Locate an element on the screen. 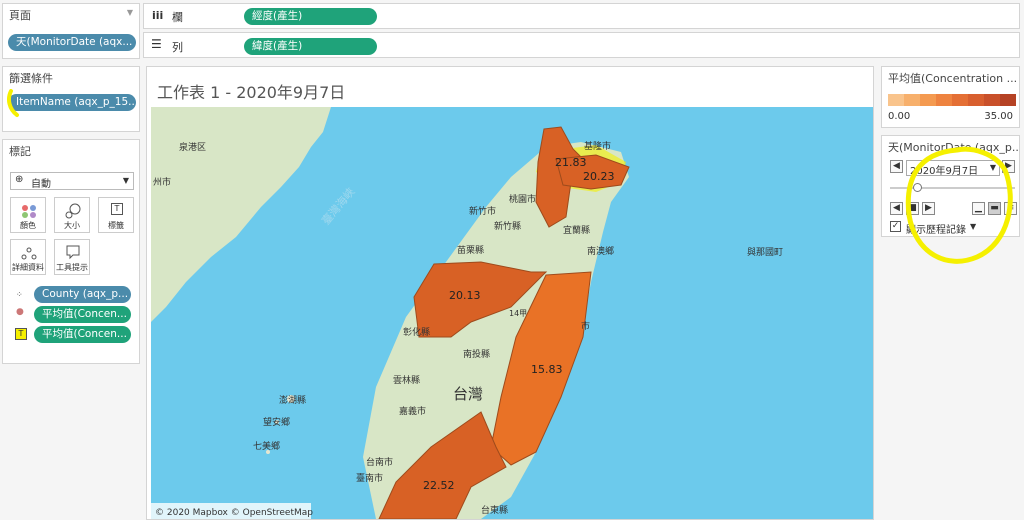 The width and height of the screenshot is (1024, 520). value-newtaipei: 21.83 is located at coordinates (571, 162).